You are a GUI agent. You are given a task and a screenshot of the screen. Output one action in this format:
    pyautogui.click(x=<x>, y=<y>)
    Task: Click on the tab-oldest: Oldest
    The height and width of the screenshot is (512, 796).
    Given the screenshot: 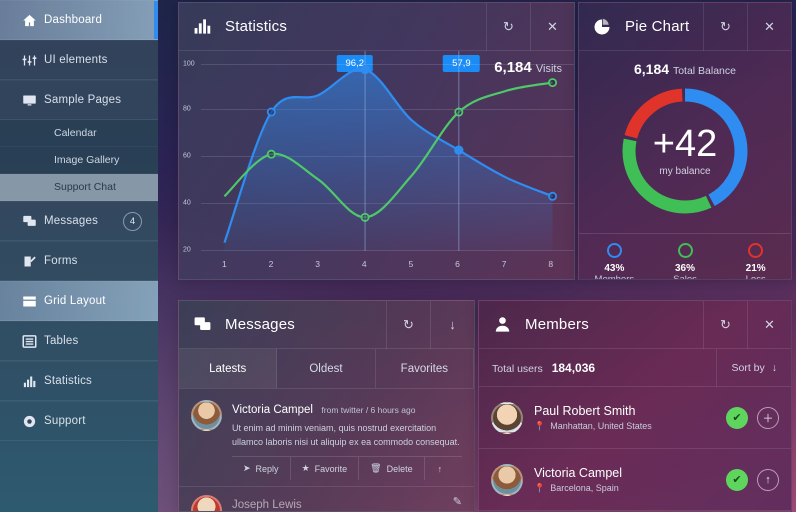 What is the action you would take?
    pyautogui.click(x=326, y=368)
    